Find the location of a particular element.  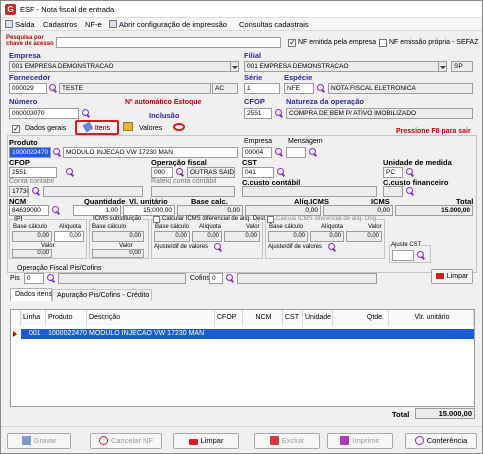

filial-select: 001 EMPRESA DEMONSTRACAO is located at coordinates (341, 66).